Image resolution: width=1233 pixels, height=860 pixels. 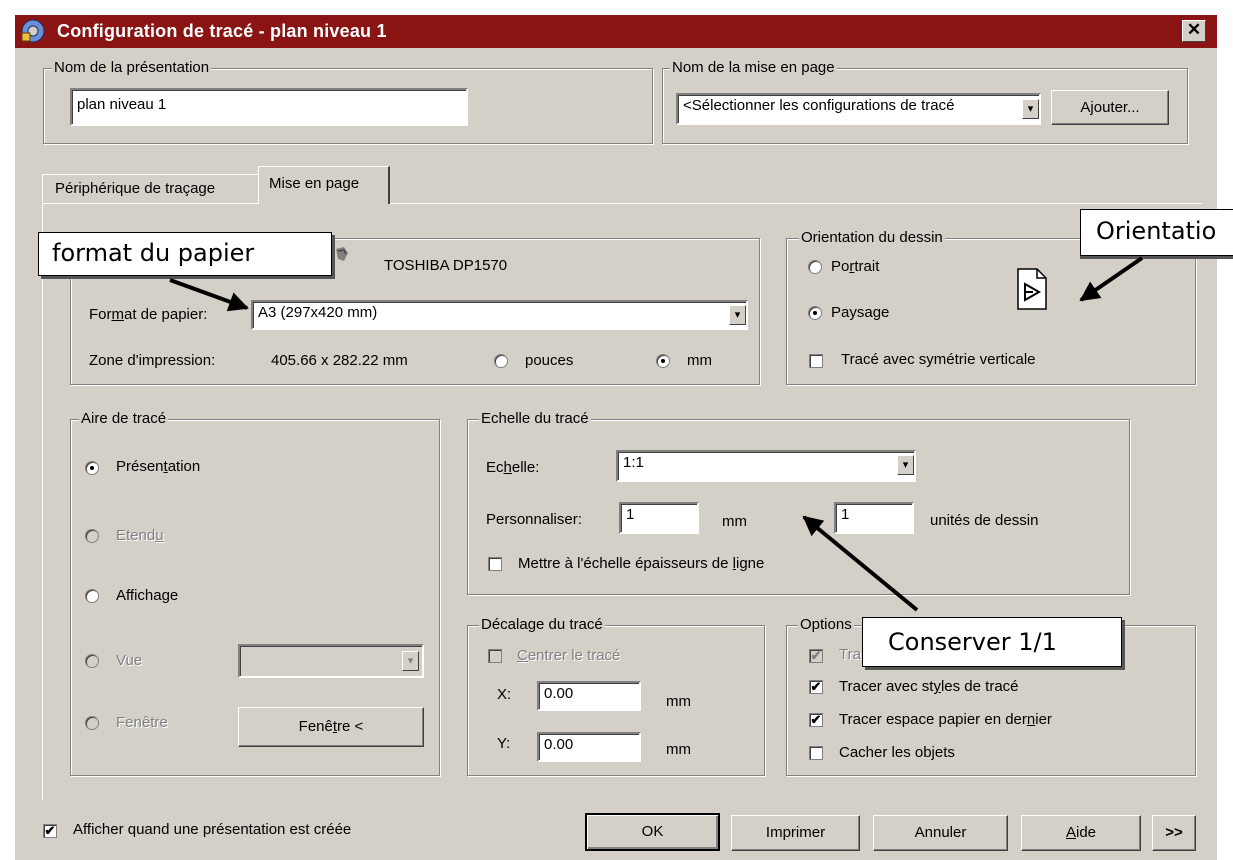 I want to click on annotation-paper-format: format du papier, so click(x=185, y=254).